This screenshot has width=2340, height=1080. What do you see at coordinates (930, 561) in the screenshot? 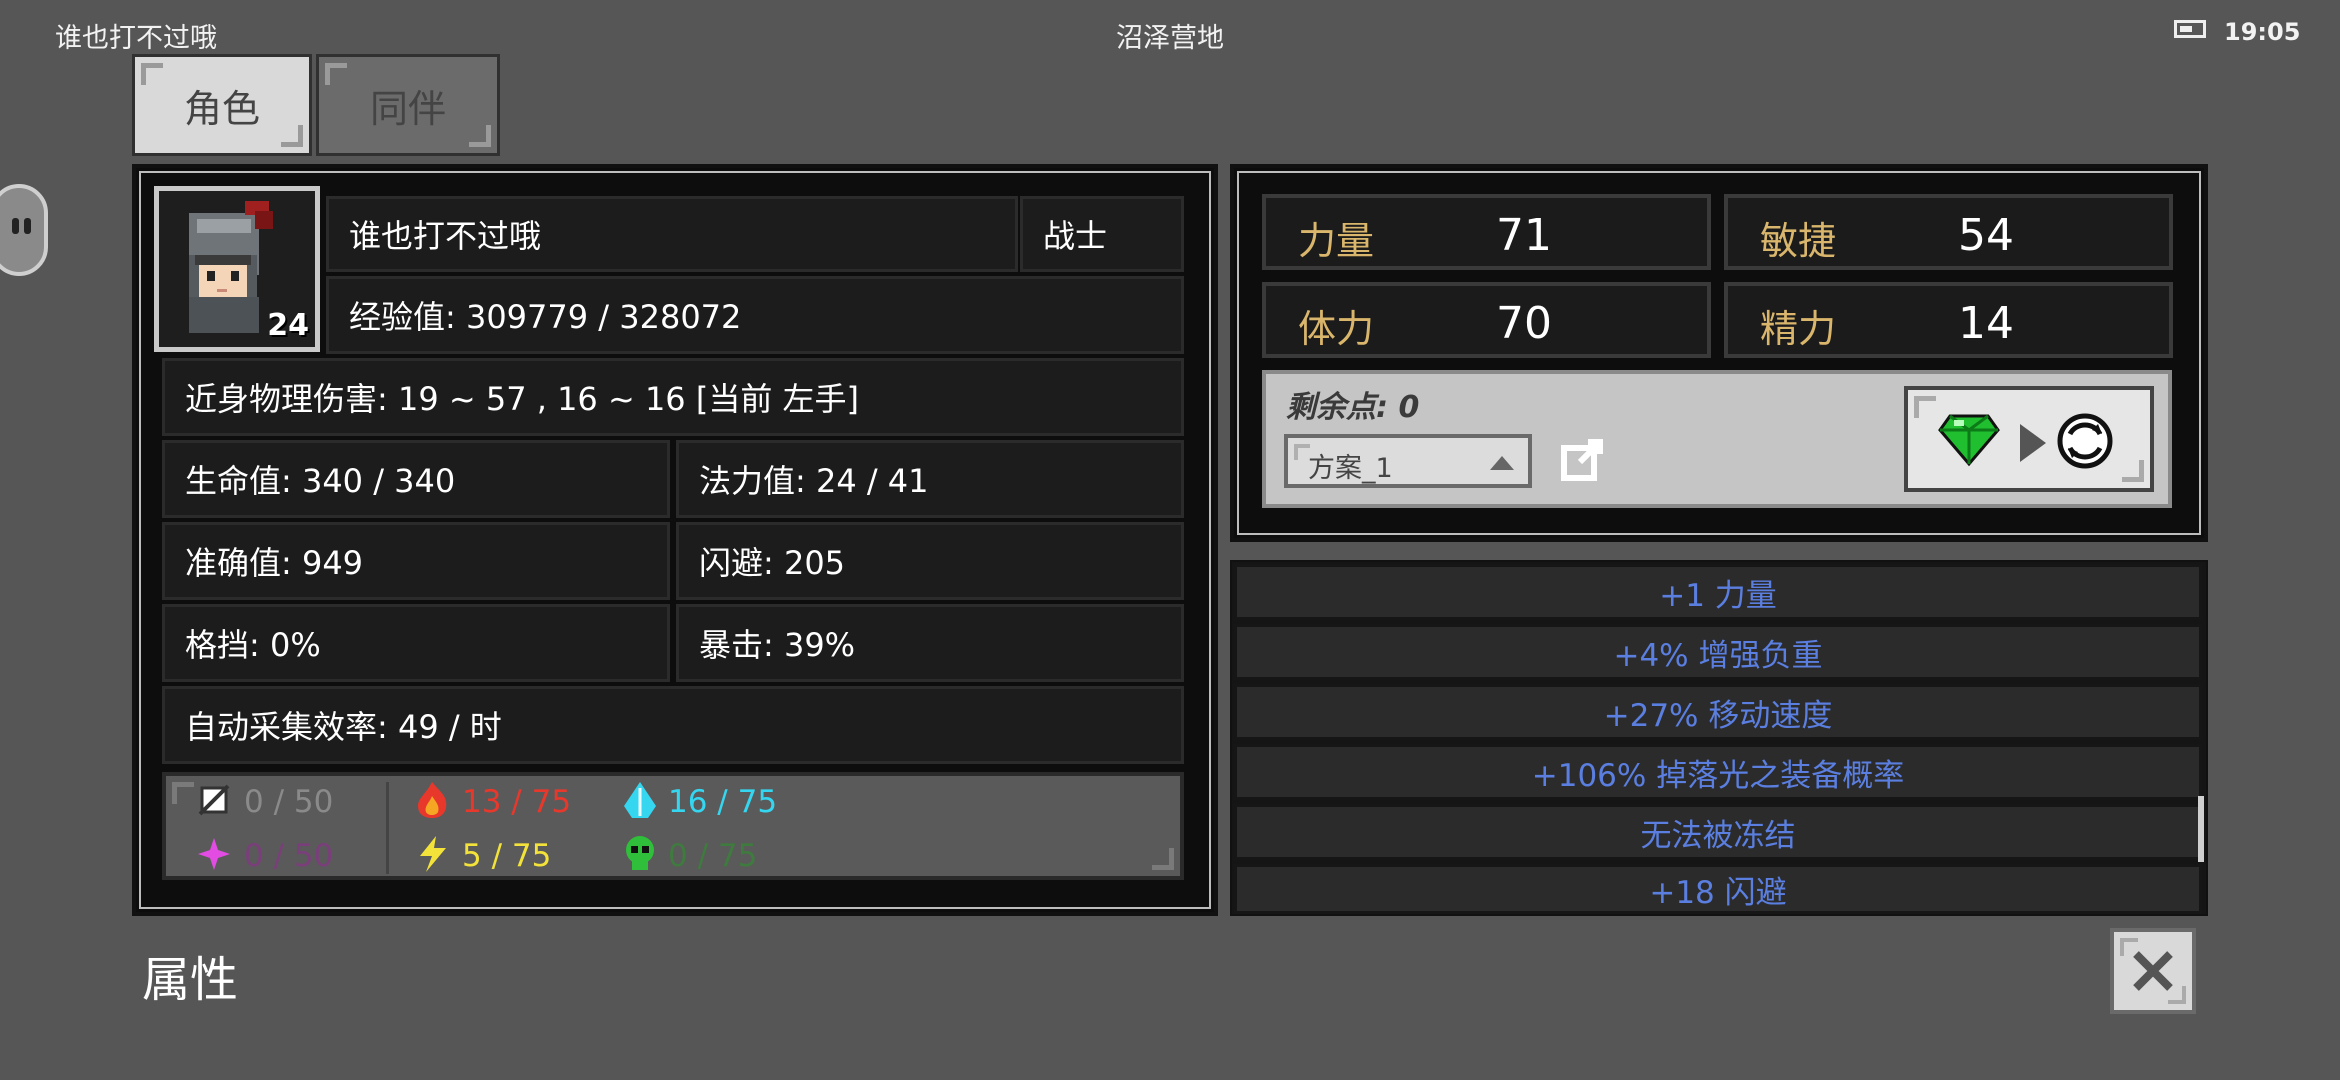
I see `stat-dodge: 闪避: 205` at bounding box center [930, 561].